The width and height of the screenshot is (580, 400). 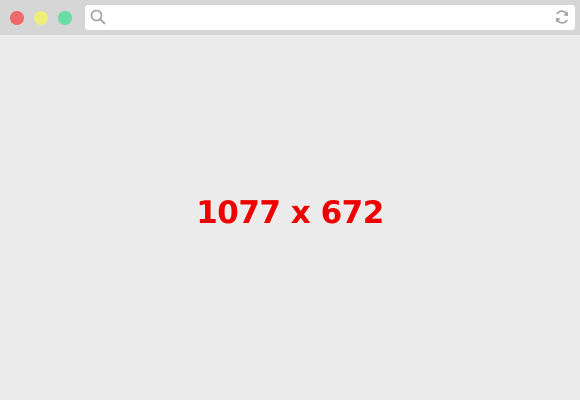 What do you see at coordinates (17, 18) in the screenshot?
I see `close-window-button` at bounding box center [17, 18].